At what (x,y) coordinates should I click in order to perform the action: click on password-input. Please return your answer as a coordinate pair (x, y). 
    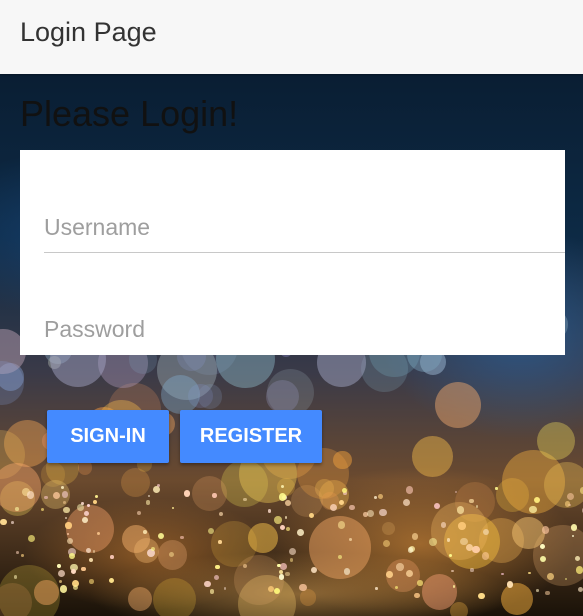
    Looking at the image, I should click on (304, 329).